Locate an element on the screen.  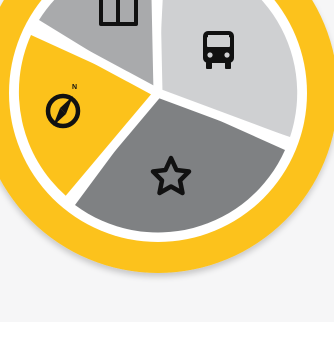
background-bottom is located at coordinates (167, 334).